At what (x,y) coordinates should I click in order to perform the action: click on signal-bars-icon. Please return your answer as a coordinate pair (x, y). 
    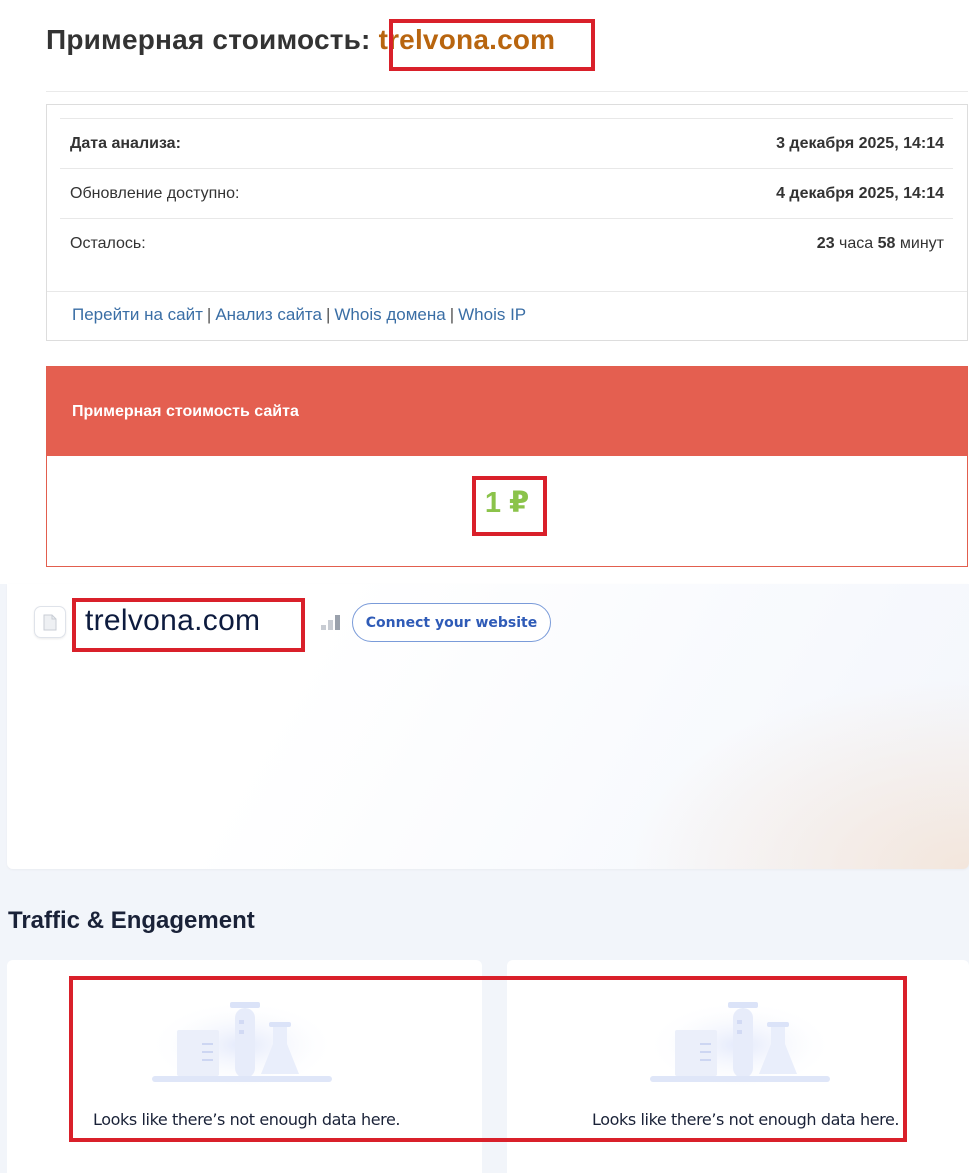
    Looking at the image, I should click on (330, 622).